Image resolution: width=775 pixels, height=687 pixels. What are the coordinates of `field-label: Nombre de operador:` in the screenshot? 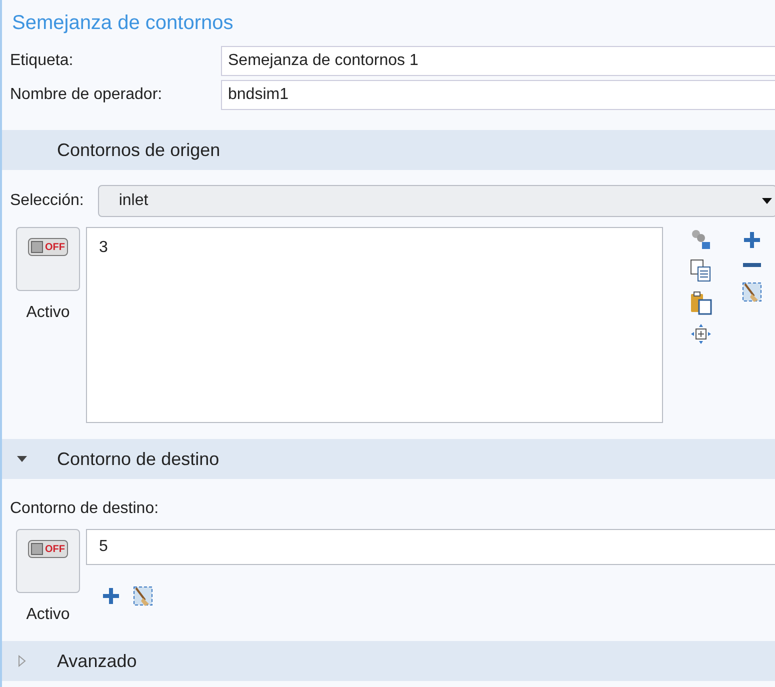 It's located at (87, 95).